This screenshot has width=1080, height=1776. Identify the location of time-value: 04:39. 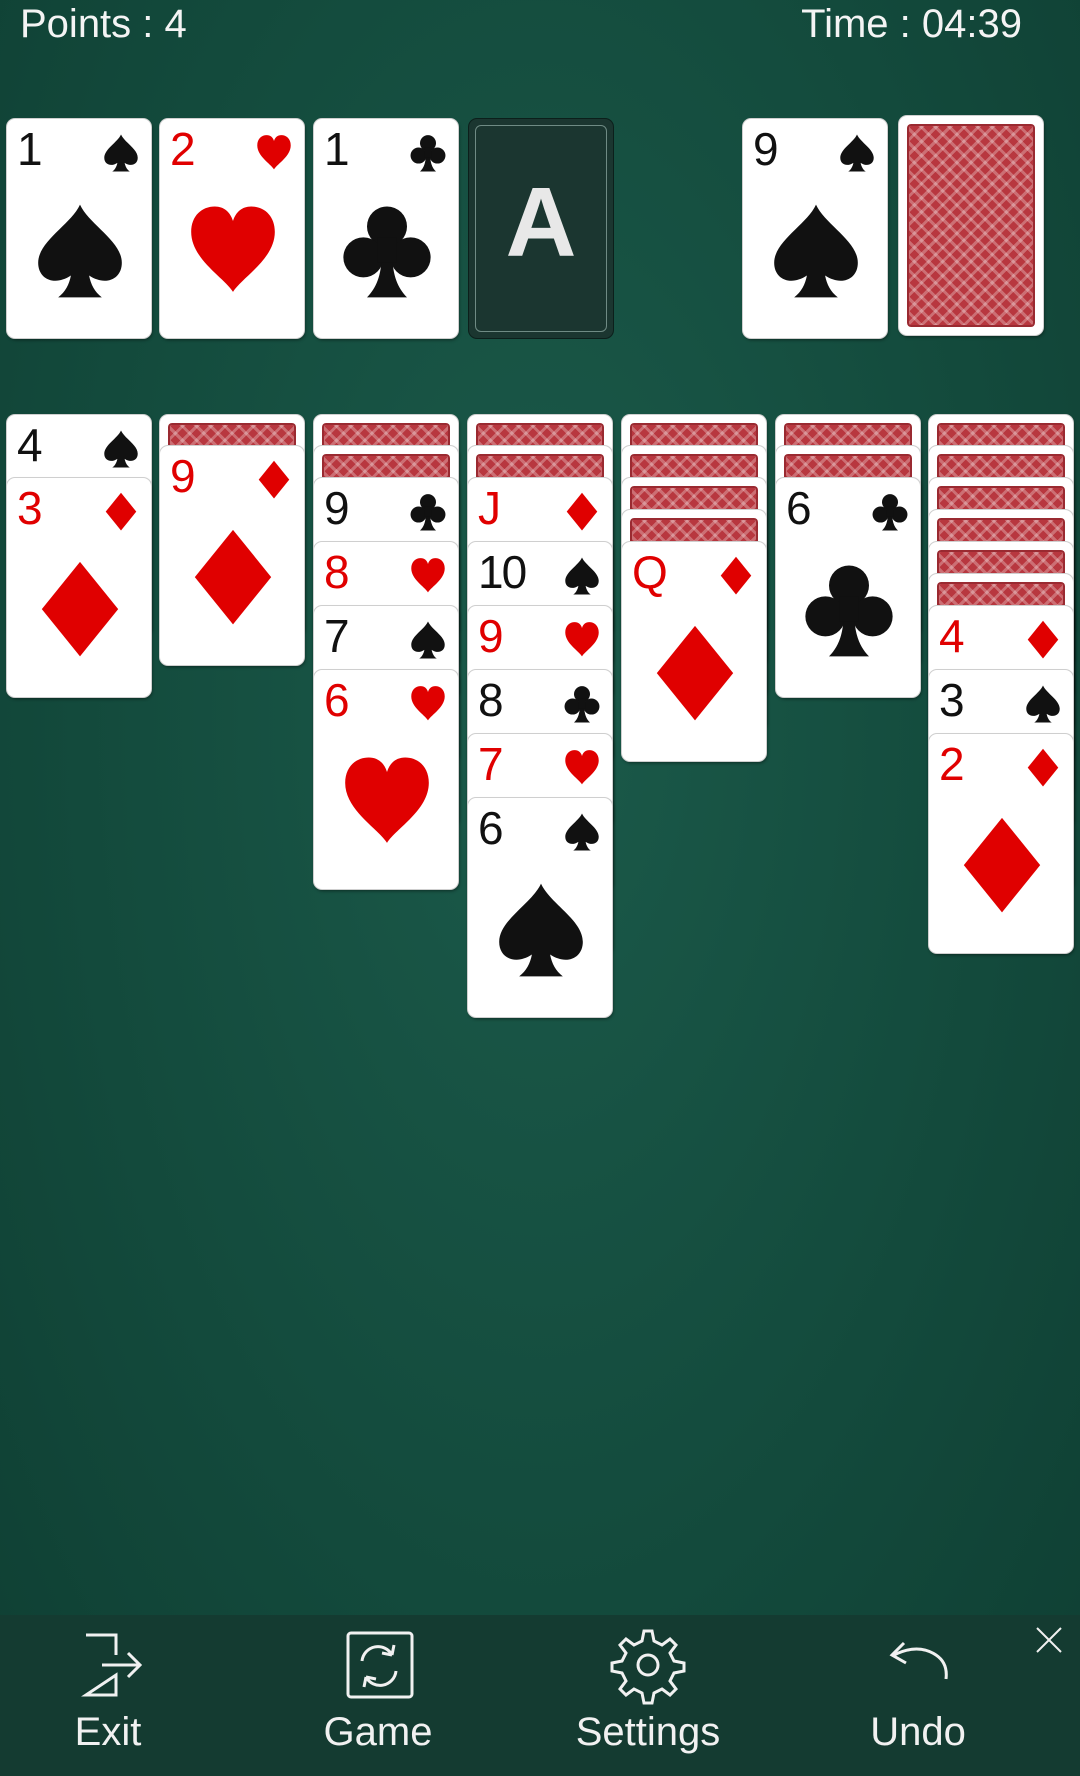
(971, 24).